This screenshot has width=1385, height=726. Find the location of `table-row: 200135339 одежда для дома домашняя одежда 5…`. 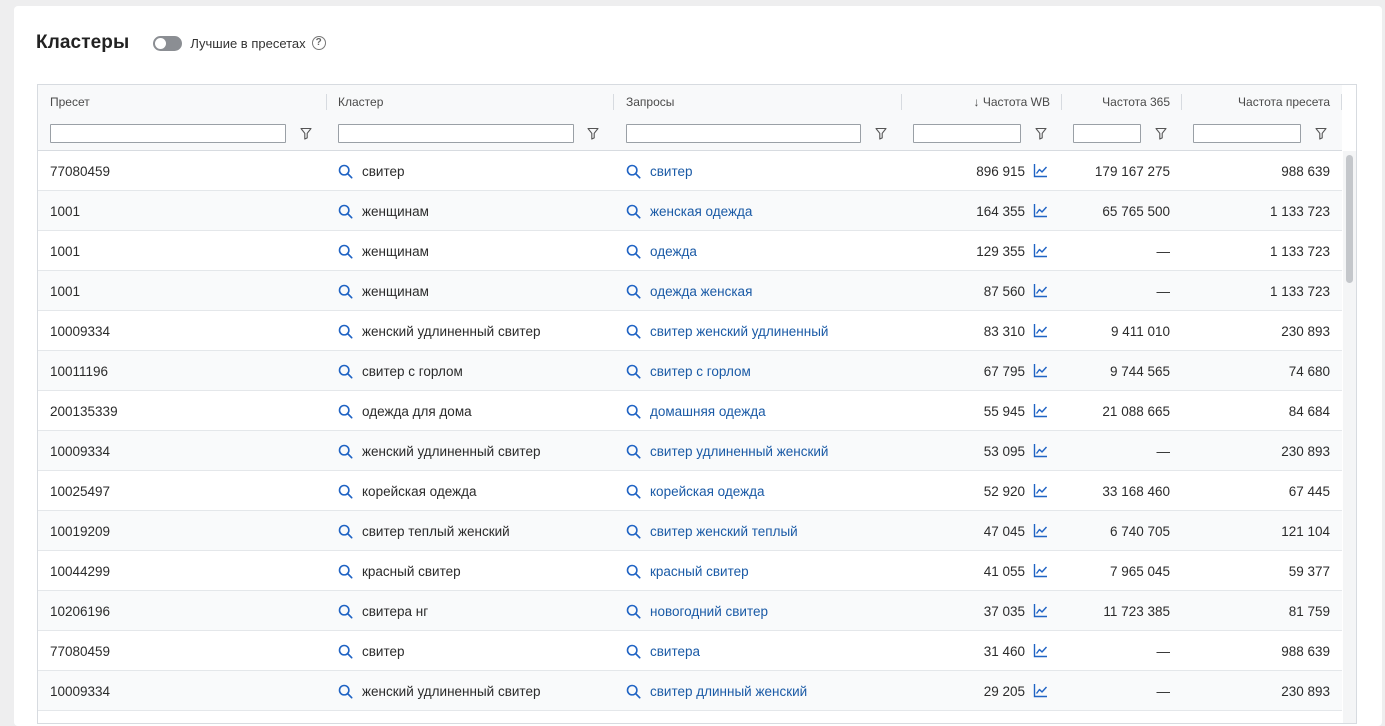

table-row: 200135339 одежда для дома домашняя одежда 5… is located at coordinates (690, 411).